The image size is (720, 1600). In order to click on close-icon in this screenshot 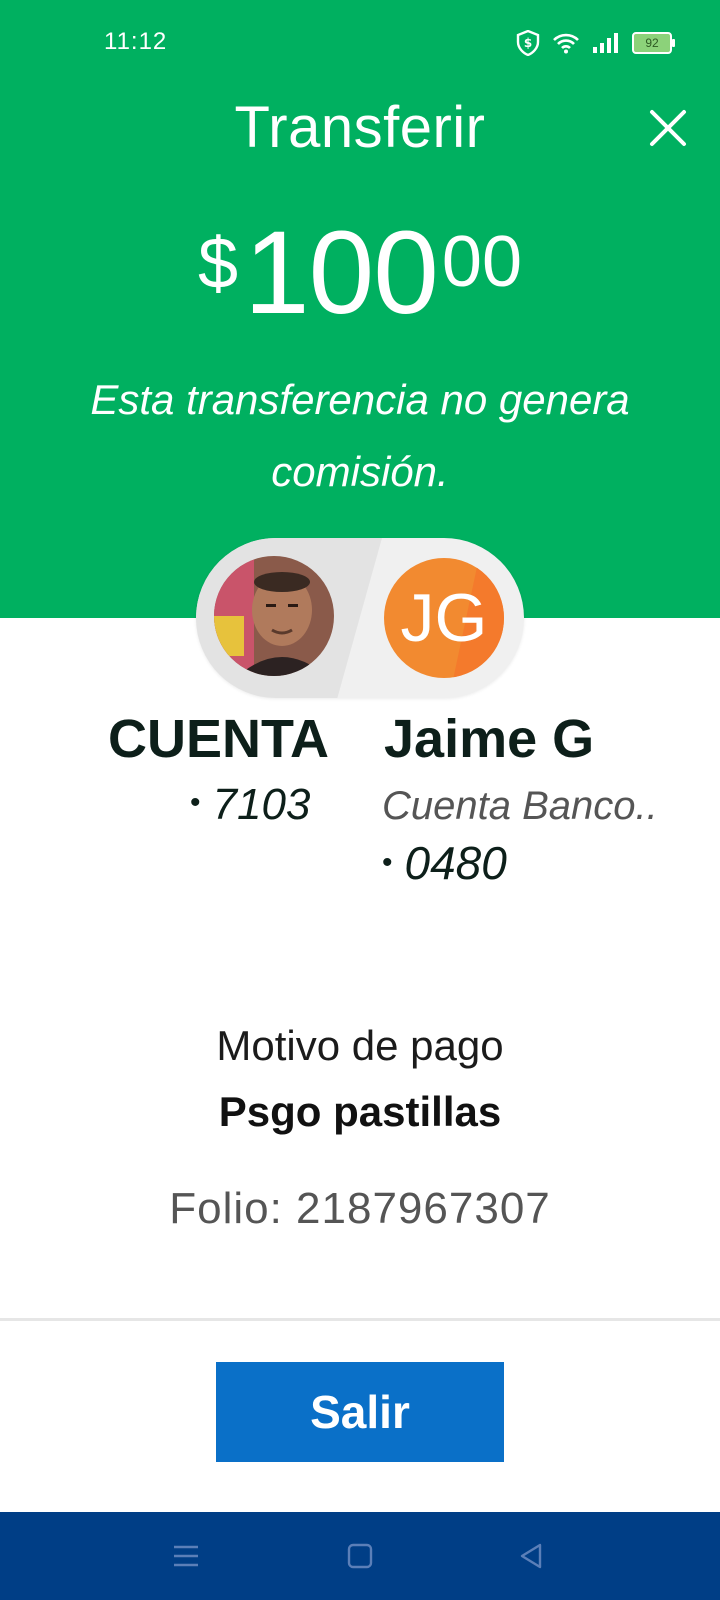, I will do `click(668, 128)`.